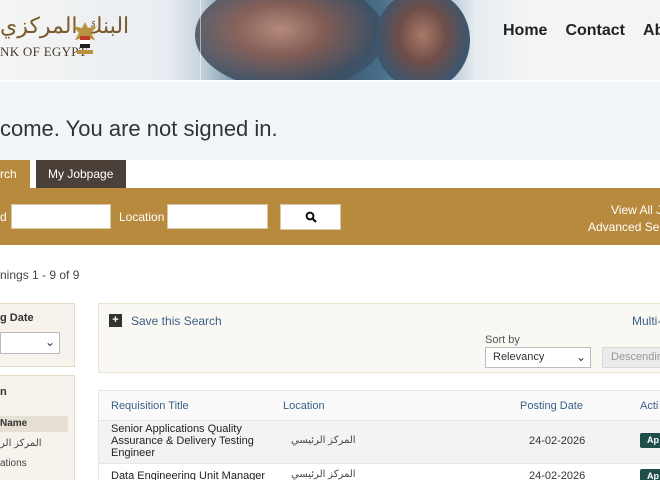  I want to click on nav-home-link: Home, so click(525, 31).